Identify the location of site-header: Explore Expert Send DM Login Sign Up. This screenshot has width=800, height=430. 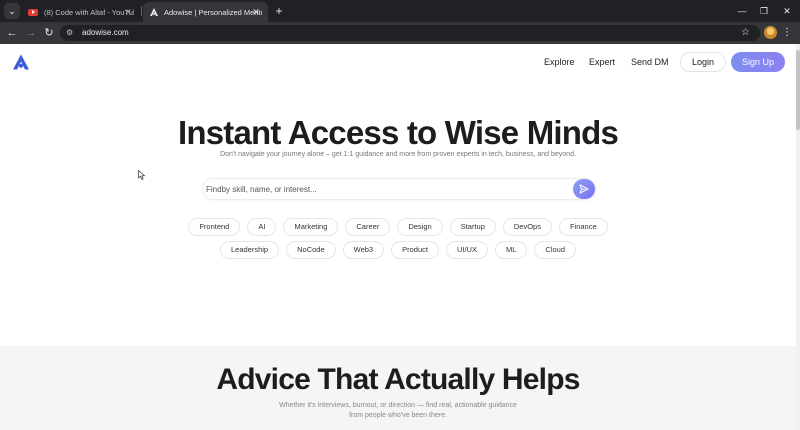
(398, 62).